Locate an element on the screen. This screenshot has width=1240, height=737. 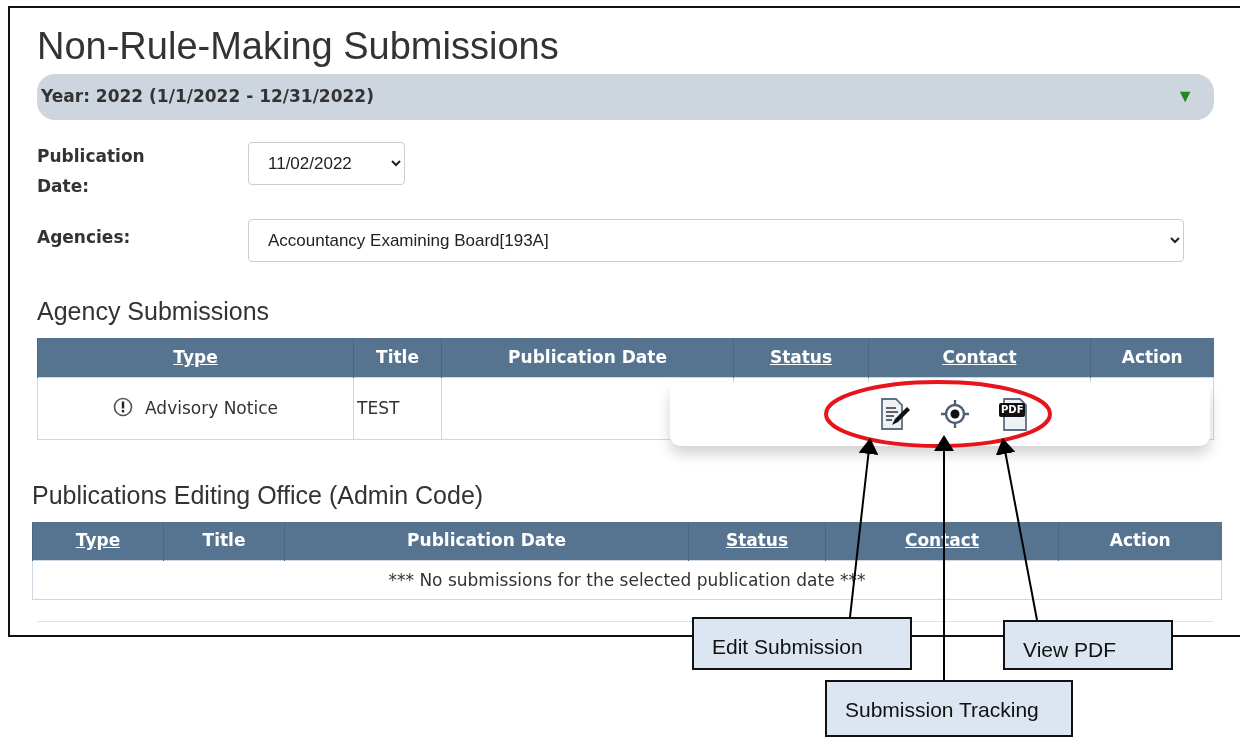
year-bar: Year: 2022 (1/1/2022 - 12/31/2022) ▼ is located at coordinates (625, 96).